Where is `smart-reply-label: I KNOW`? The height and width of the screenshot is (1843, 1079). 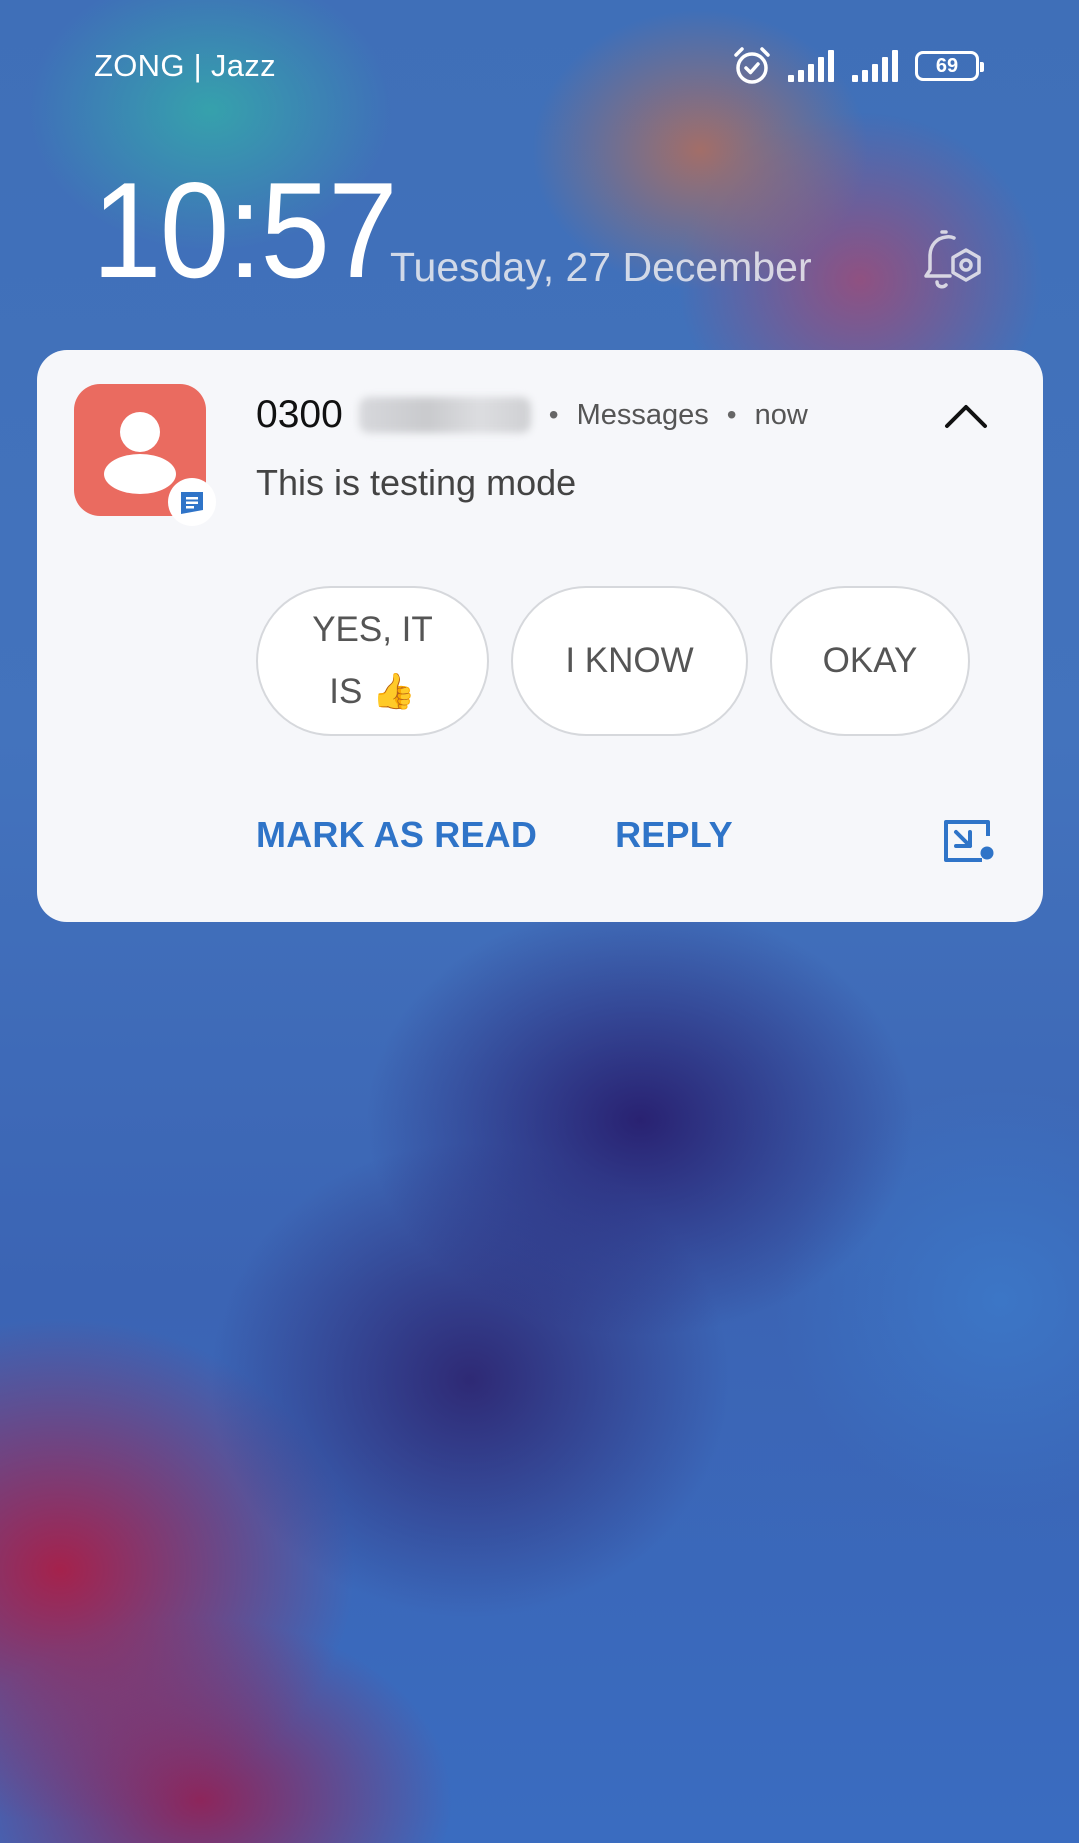 smart-reply-label: I KNOW is located at coordinates (629, 660).